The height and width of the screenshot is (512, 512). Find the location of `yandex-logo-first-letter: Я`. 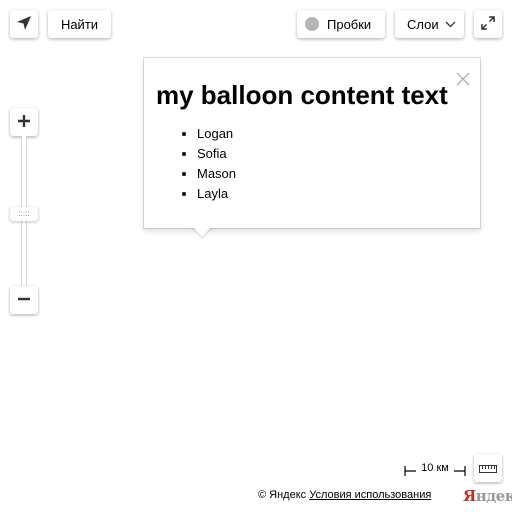

yandex-logo-first-letter: Я is located at coordinates (469, 496).